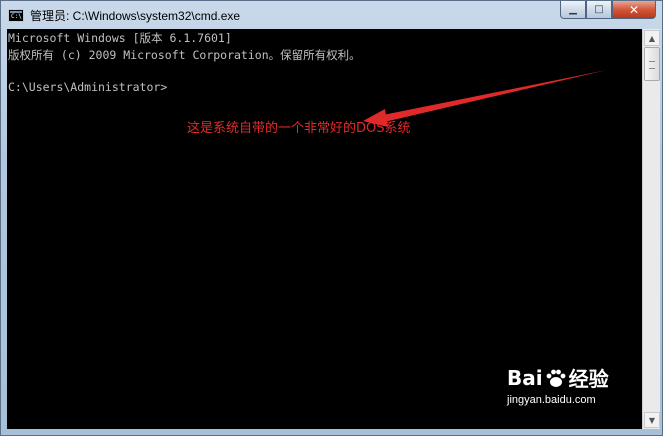 This screenshot has height=436, width=663. What do you see at coordinates (652, 420) in the screenshot?
I see `scroll-down-arrow-icon: ▼` at bounding box center [652, 420].